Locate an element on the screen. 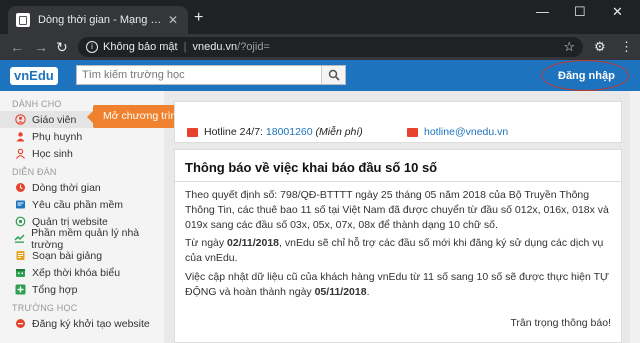 The height and width of the screenshot is (343, 640). notice-signoff: Trân trọng thông báo! is located at coordinates (560, 323).